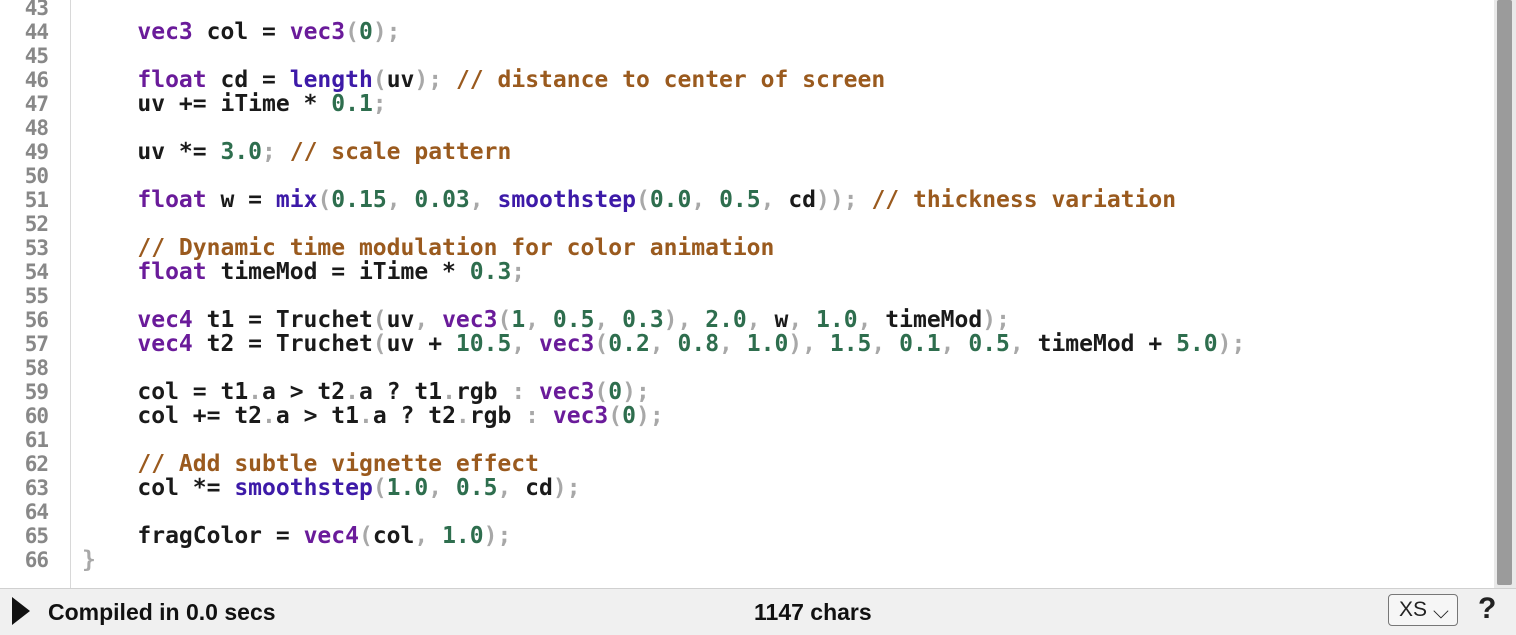 The image size is (1516, 635). What do you see at coordinates (158, 488) in the screenshot?
I see `code-token: col *=` at bounding box center [158, 488].